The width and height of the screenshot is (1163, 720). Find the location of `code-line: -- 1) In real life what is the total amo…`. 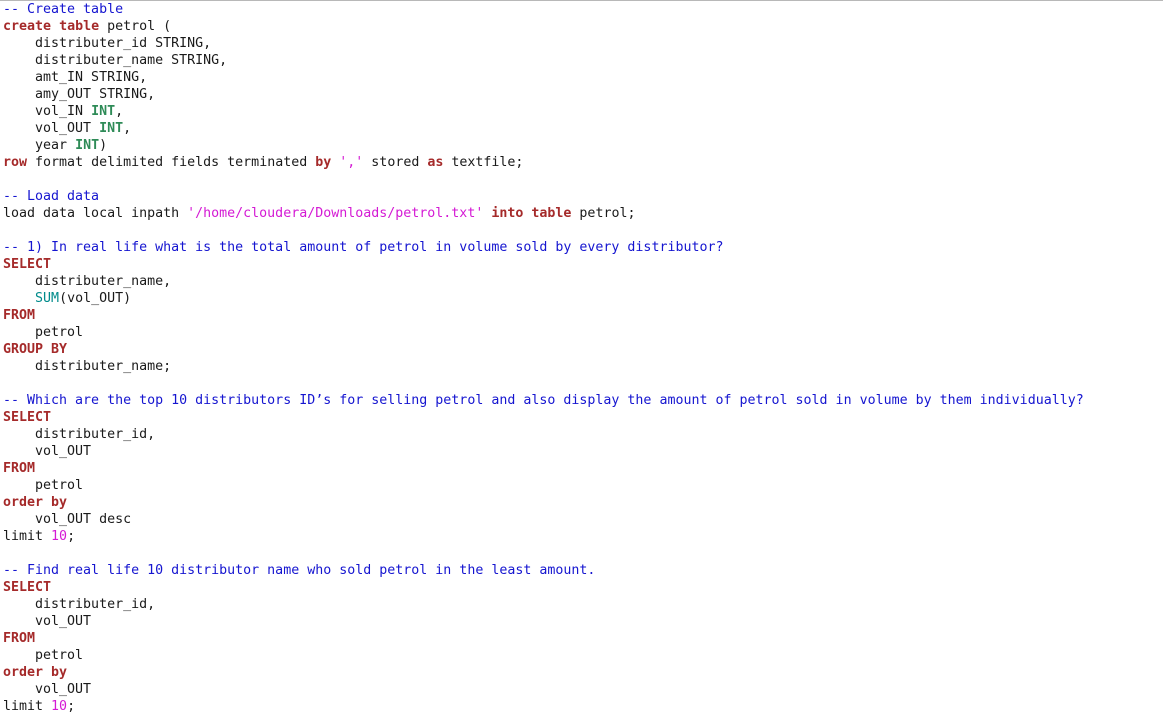

code-line: -- 1) In real life what is the total amo… is located at coordinates (583, 247).